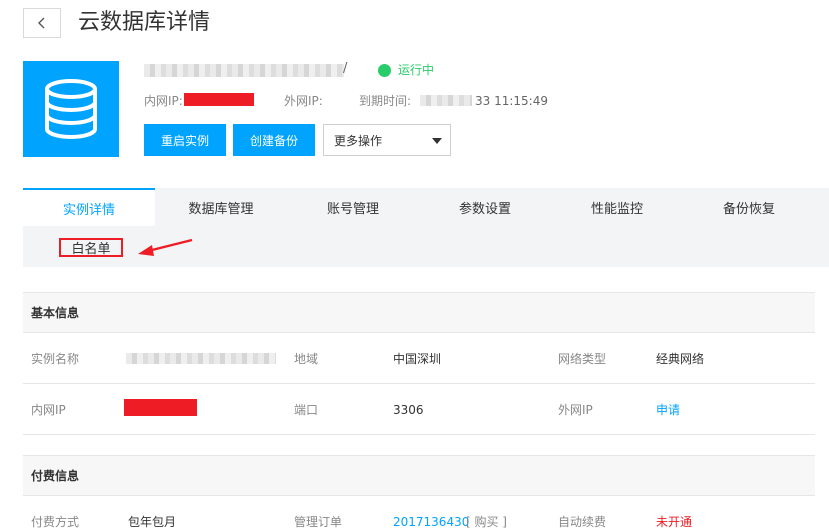  Describe the element at coordinates (318, 522) in the screenshot. I see `order-label: 管理订单` at that location.